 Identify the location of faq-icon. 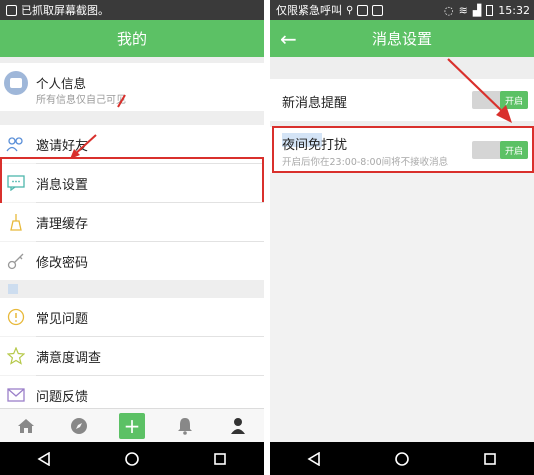
(16, 317).